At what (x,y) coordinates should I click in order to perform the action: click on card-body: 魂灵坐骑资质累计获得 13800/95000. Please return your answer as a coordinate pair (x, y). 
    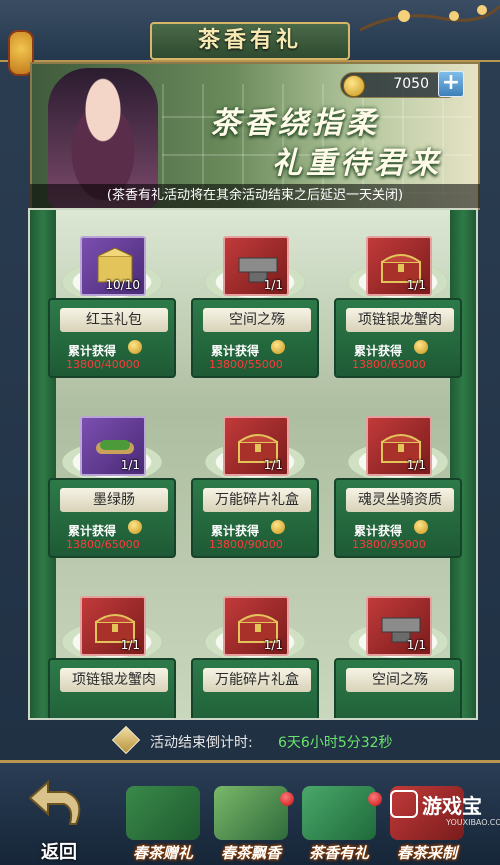
    Looking at the image, I should click on (398, 518).